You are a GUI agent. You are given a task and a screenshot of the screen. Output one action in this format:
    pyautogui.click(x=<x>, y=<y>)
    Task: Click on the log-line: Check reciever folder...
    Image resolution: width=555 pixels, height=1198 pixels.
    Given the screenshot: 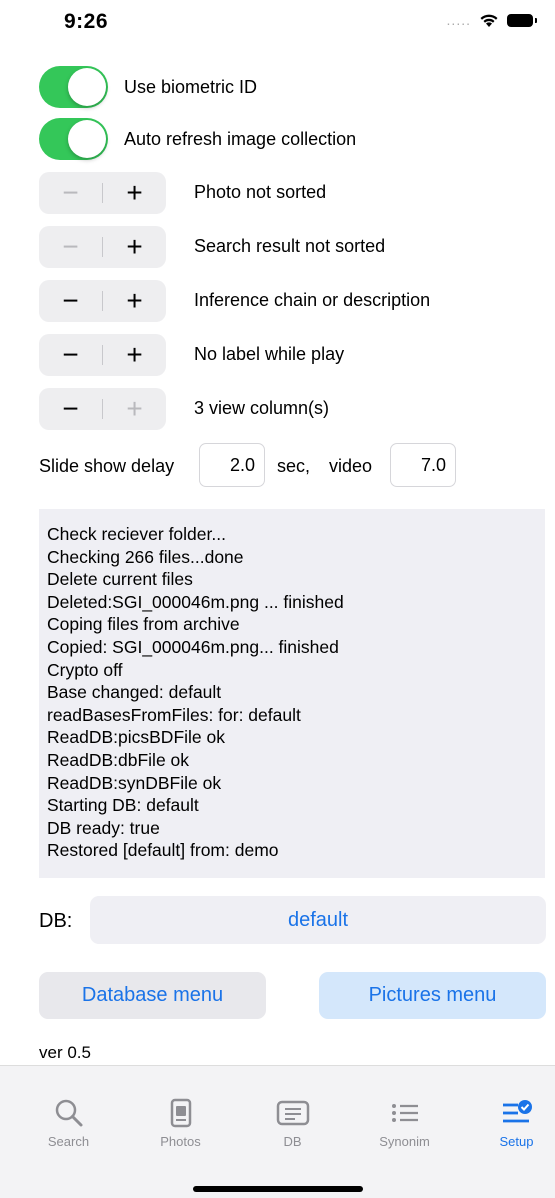 What is the action you would take?
    pyautogui.click(x=136, y=534)
    